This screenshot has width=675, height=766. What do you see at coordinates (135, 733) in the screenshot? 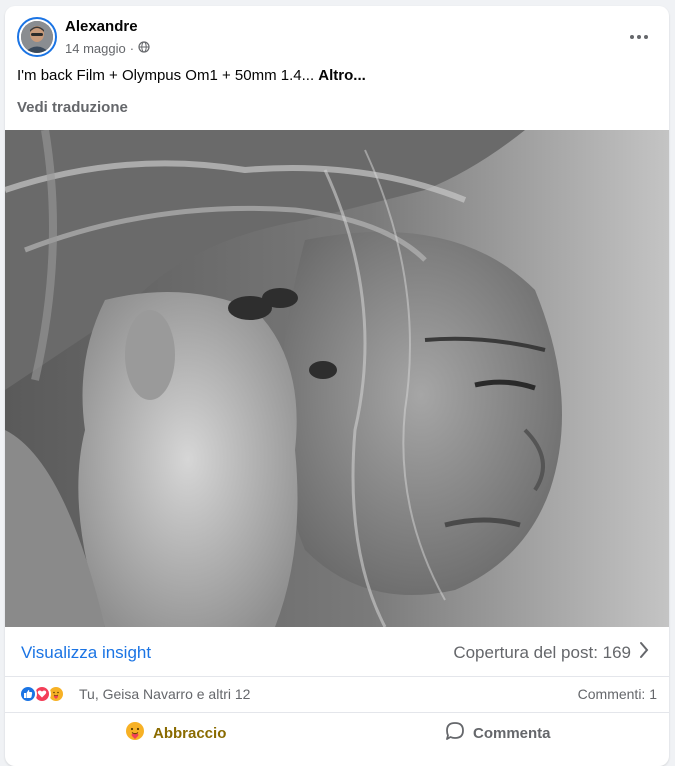
I see `care-emoji-icon` at bounding box center [135, 733].